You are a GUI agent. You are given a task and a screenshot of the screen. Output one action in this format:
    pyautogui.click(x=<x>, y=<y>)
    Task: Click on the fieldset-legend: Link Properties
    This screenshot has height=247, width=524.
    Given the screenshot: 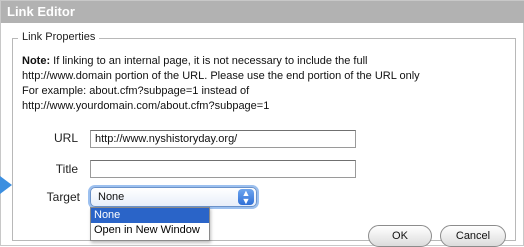 What is the action you would take?
    pyautogui.click(x=59, y=37)
    